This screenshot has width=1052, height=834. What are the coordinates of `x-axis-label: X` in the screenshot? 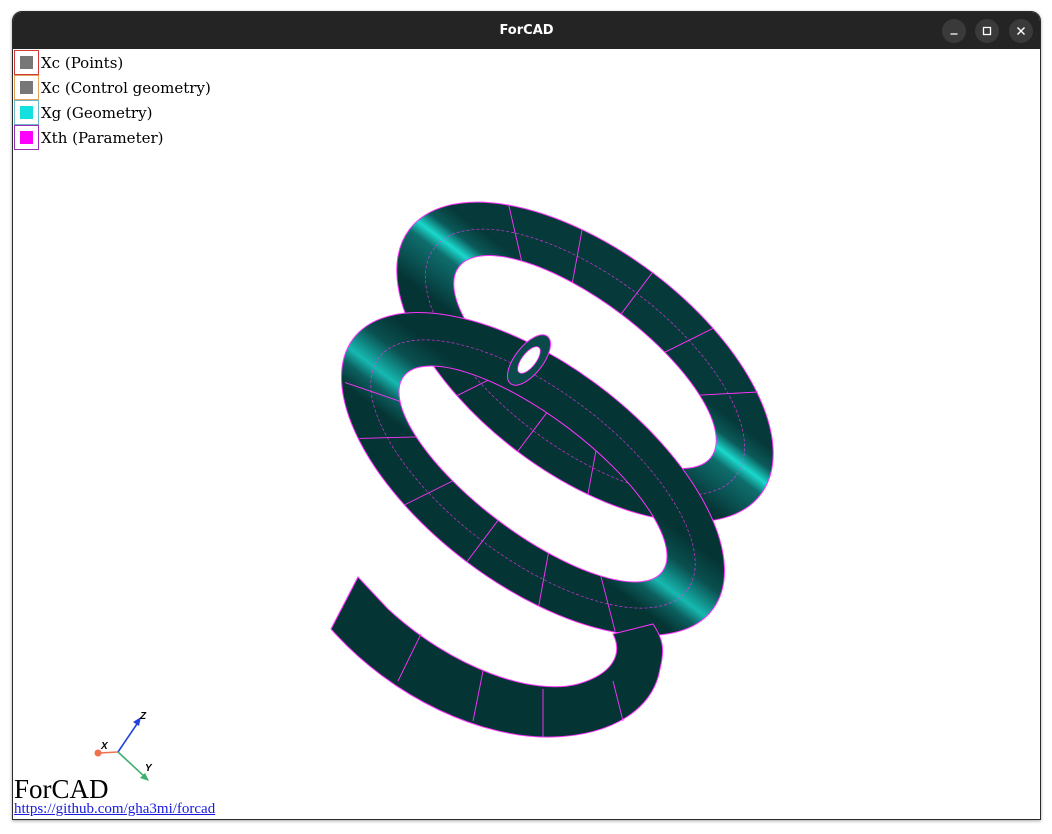 It's located at (104, 746).